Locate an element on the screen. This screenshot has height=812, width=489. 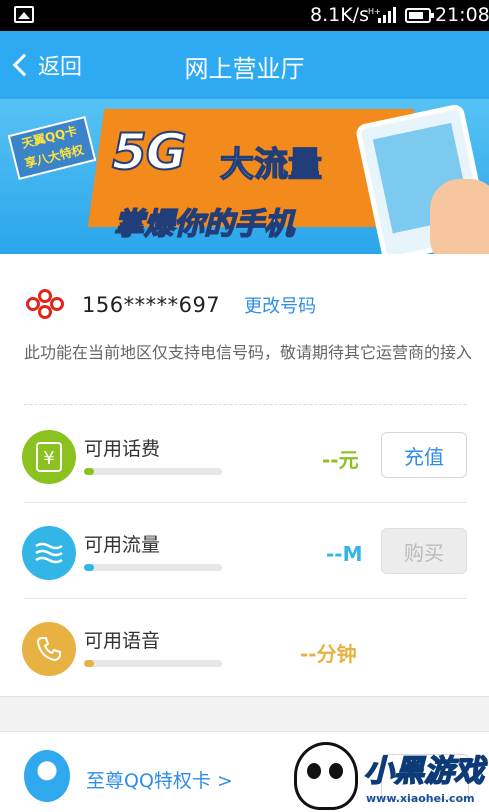
nav-bar: 返回 网上营业厅 is located at coordinates (244, 65).